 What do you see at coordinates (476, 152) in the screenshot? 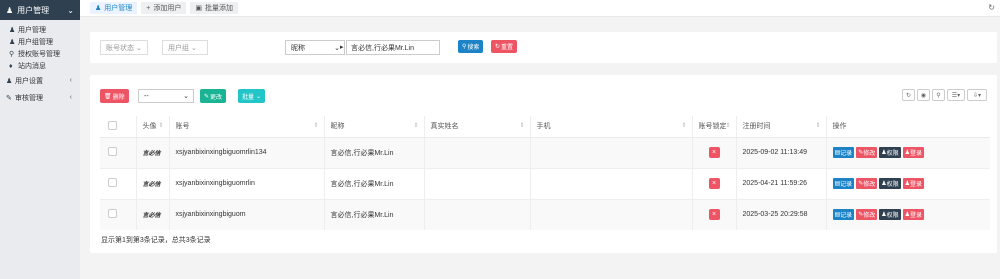
I see `realname-cell` at bounding box center [476, 152].